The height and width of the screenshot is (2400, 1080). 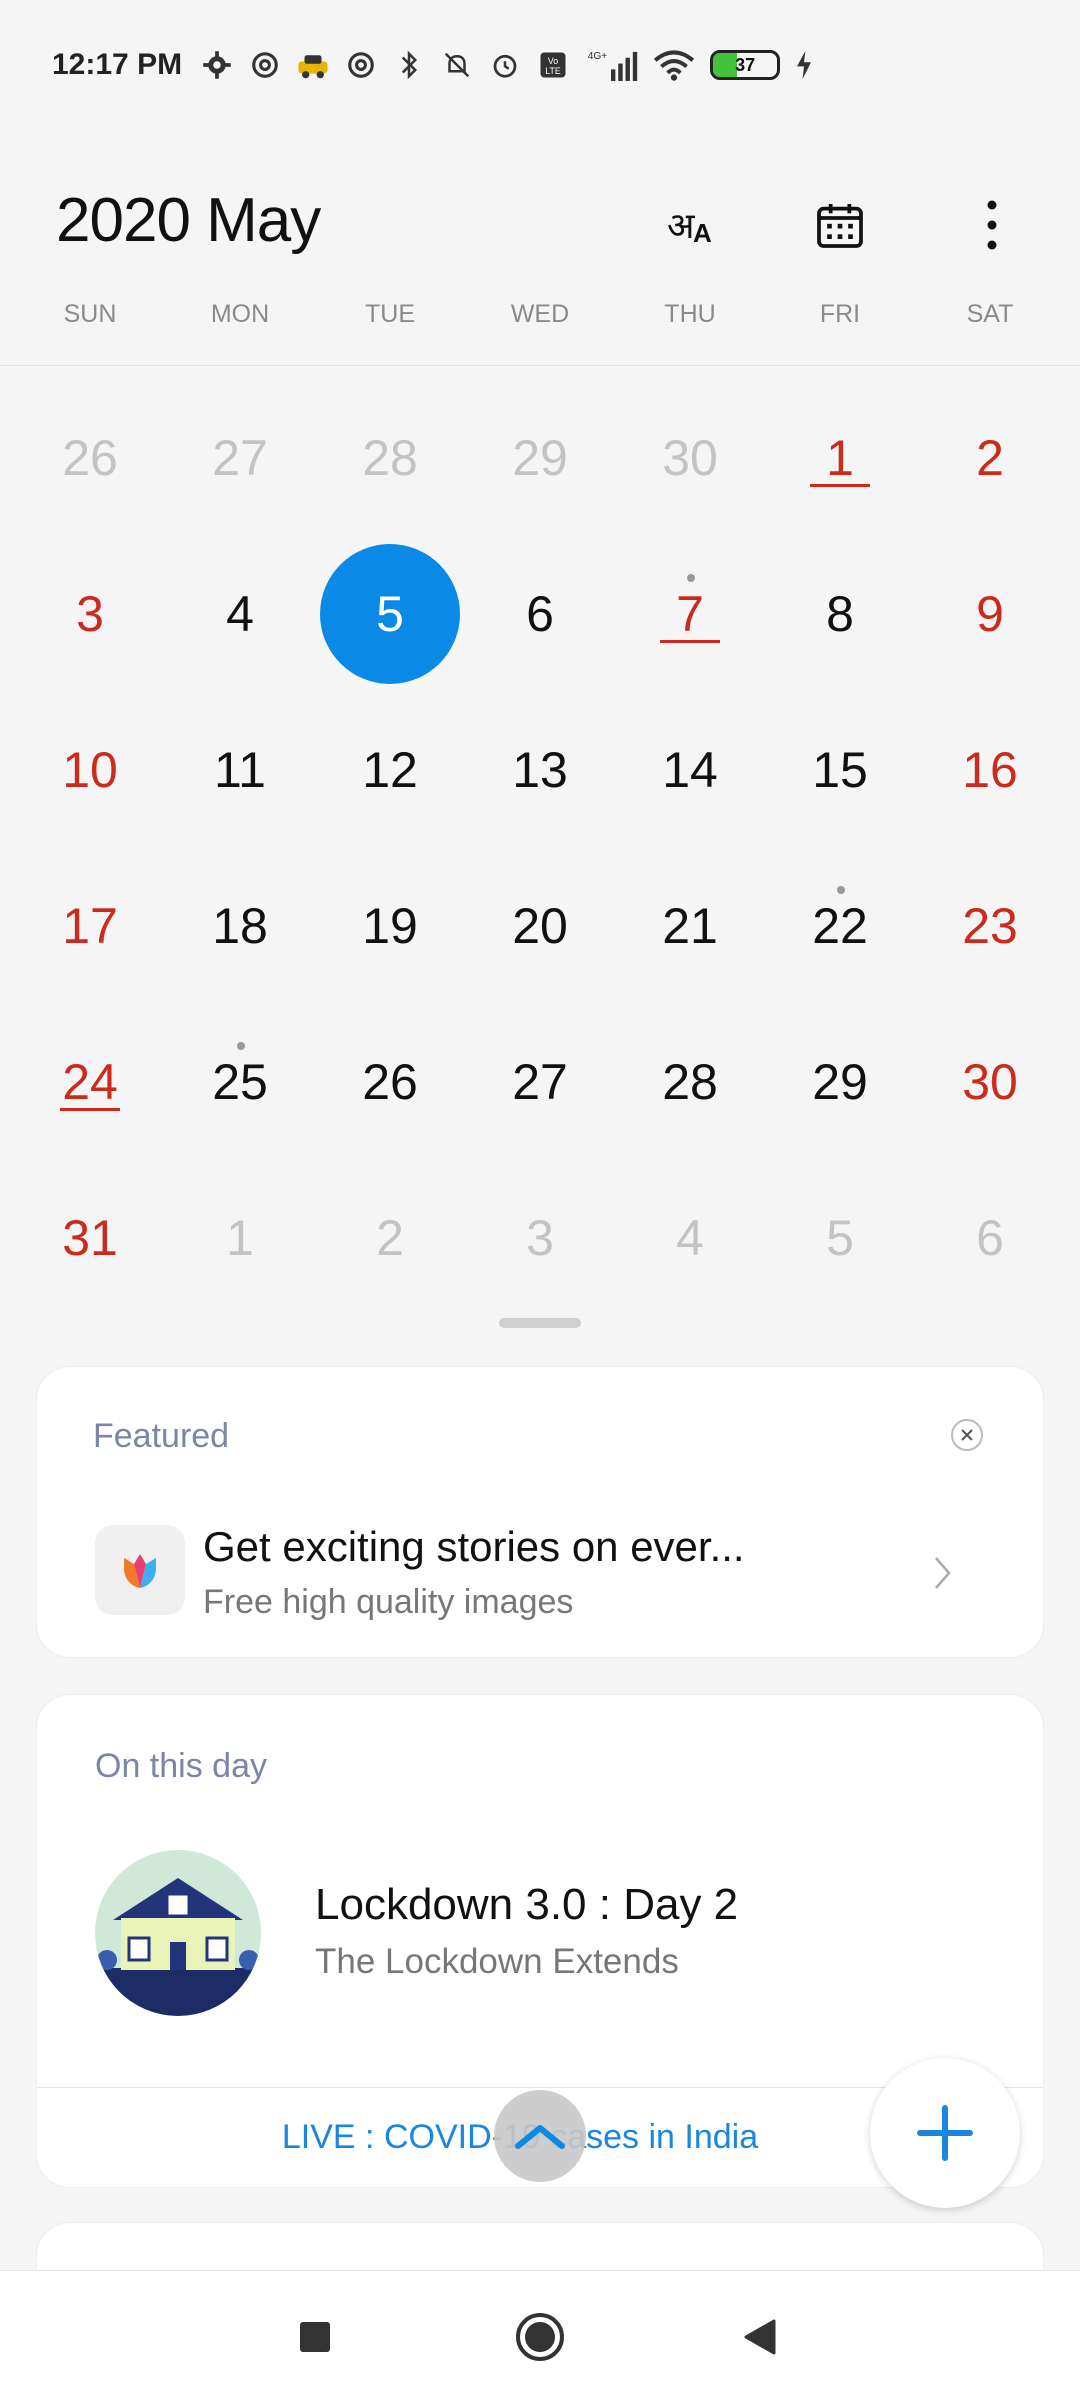 I want to click on day-cell: 25, so click(x=240, y=1082).